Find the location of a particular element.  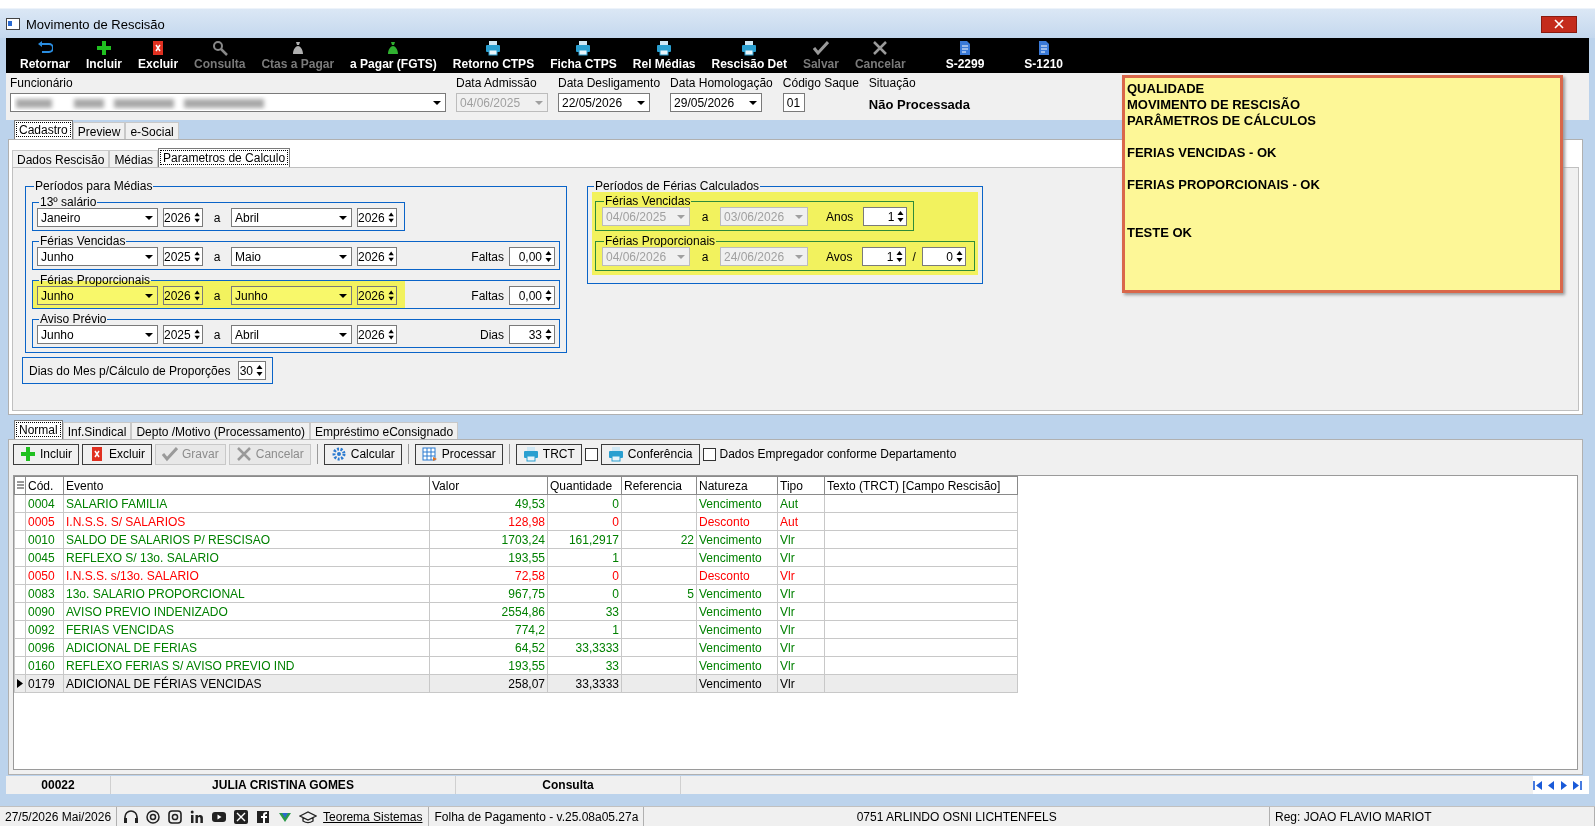

table-cell: 967,75 is located at coordinates (488, 593).